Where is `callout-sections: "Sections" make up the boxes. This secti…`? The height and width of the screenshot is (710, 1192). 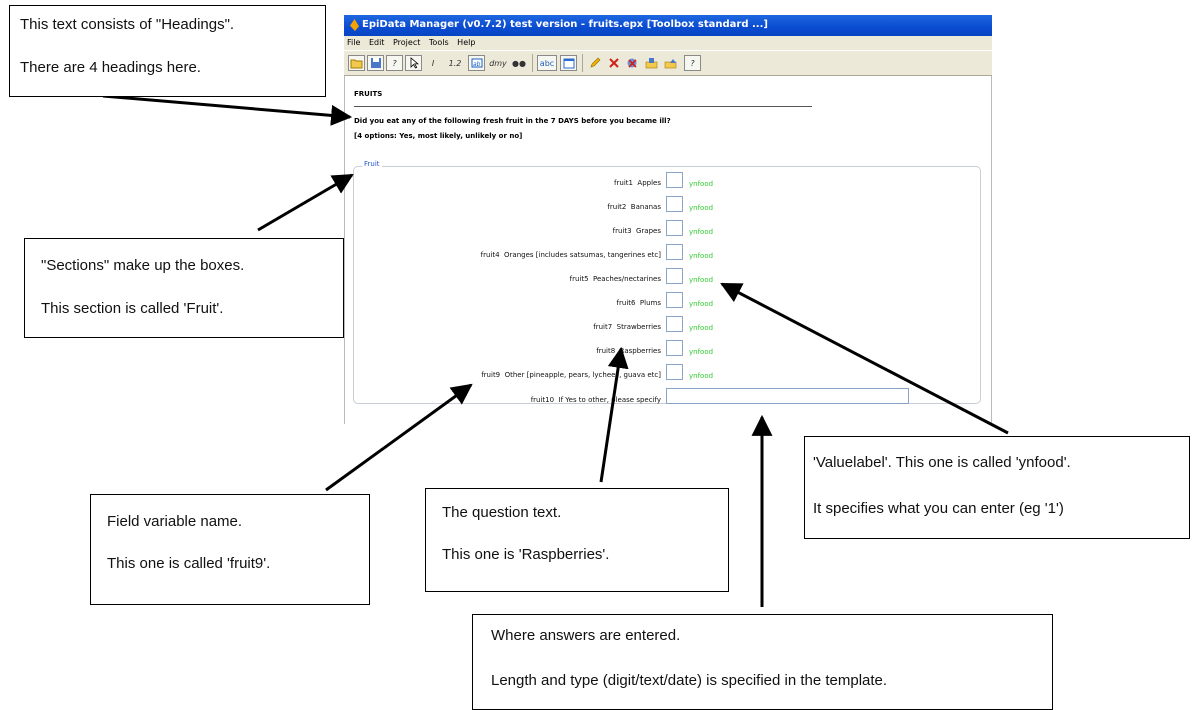 callout-sections: "Sections" make up the boxes. This secti… is located at coordinates (184, 288).